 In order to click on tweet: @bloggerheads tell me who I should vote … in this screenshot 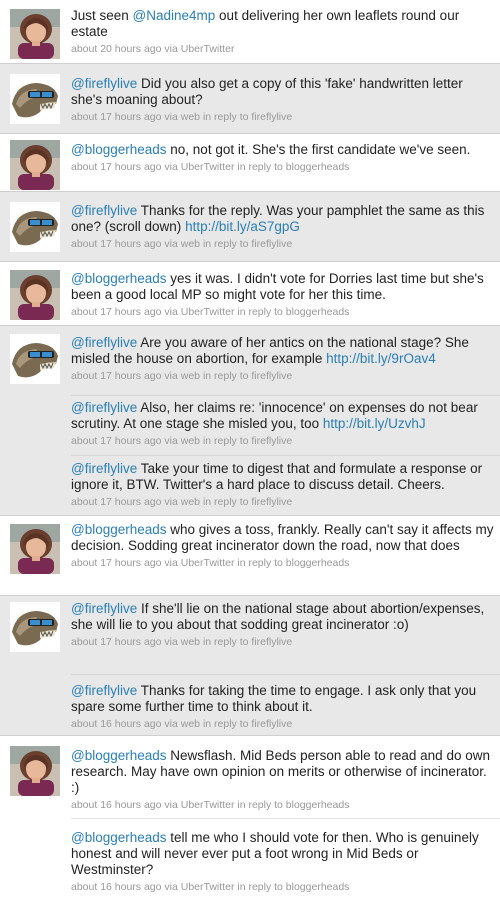, I will do `click(283, 862)`.